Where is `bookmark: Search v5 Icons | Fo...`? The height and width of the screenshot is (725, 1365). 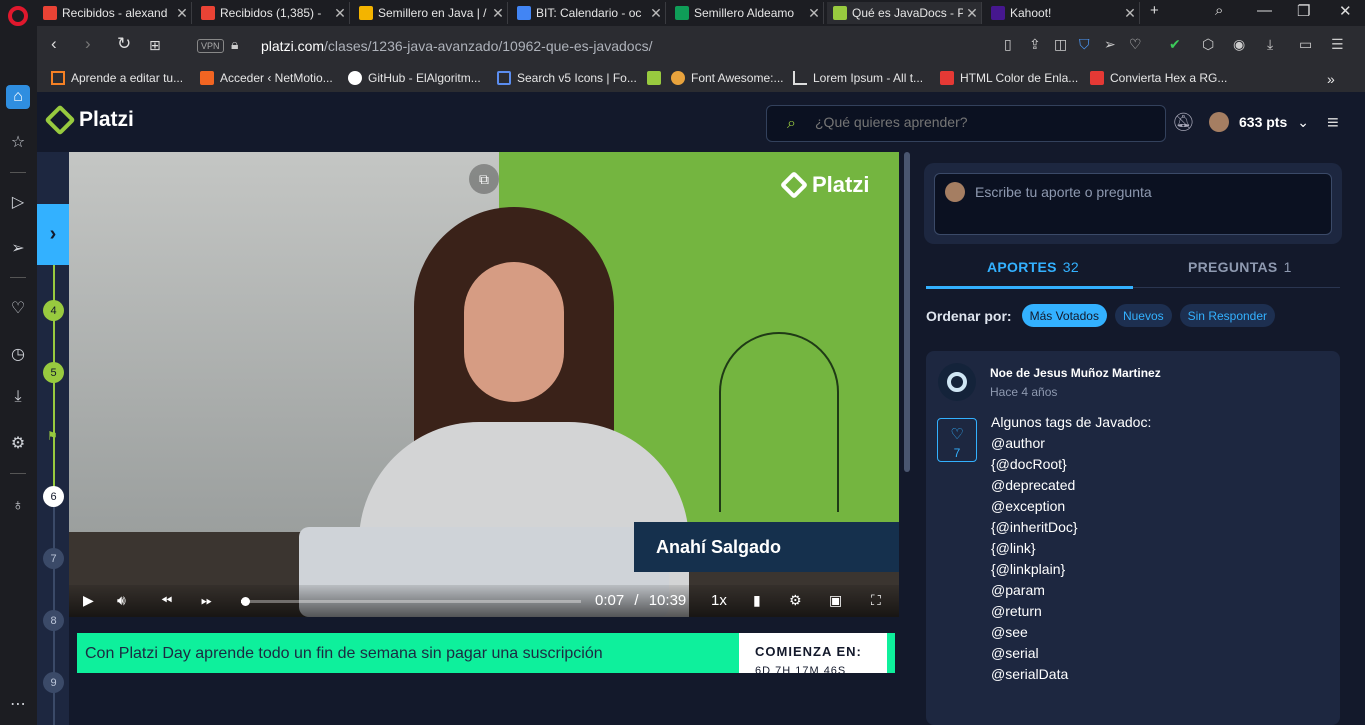 bookmark: Search v5 Icons | Fo... is located at coordinates (567, 78).